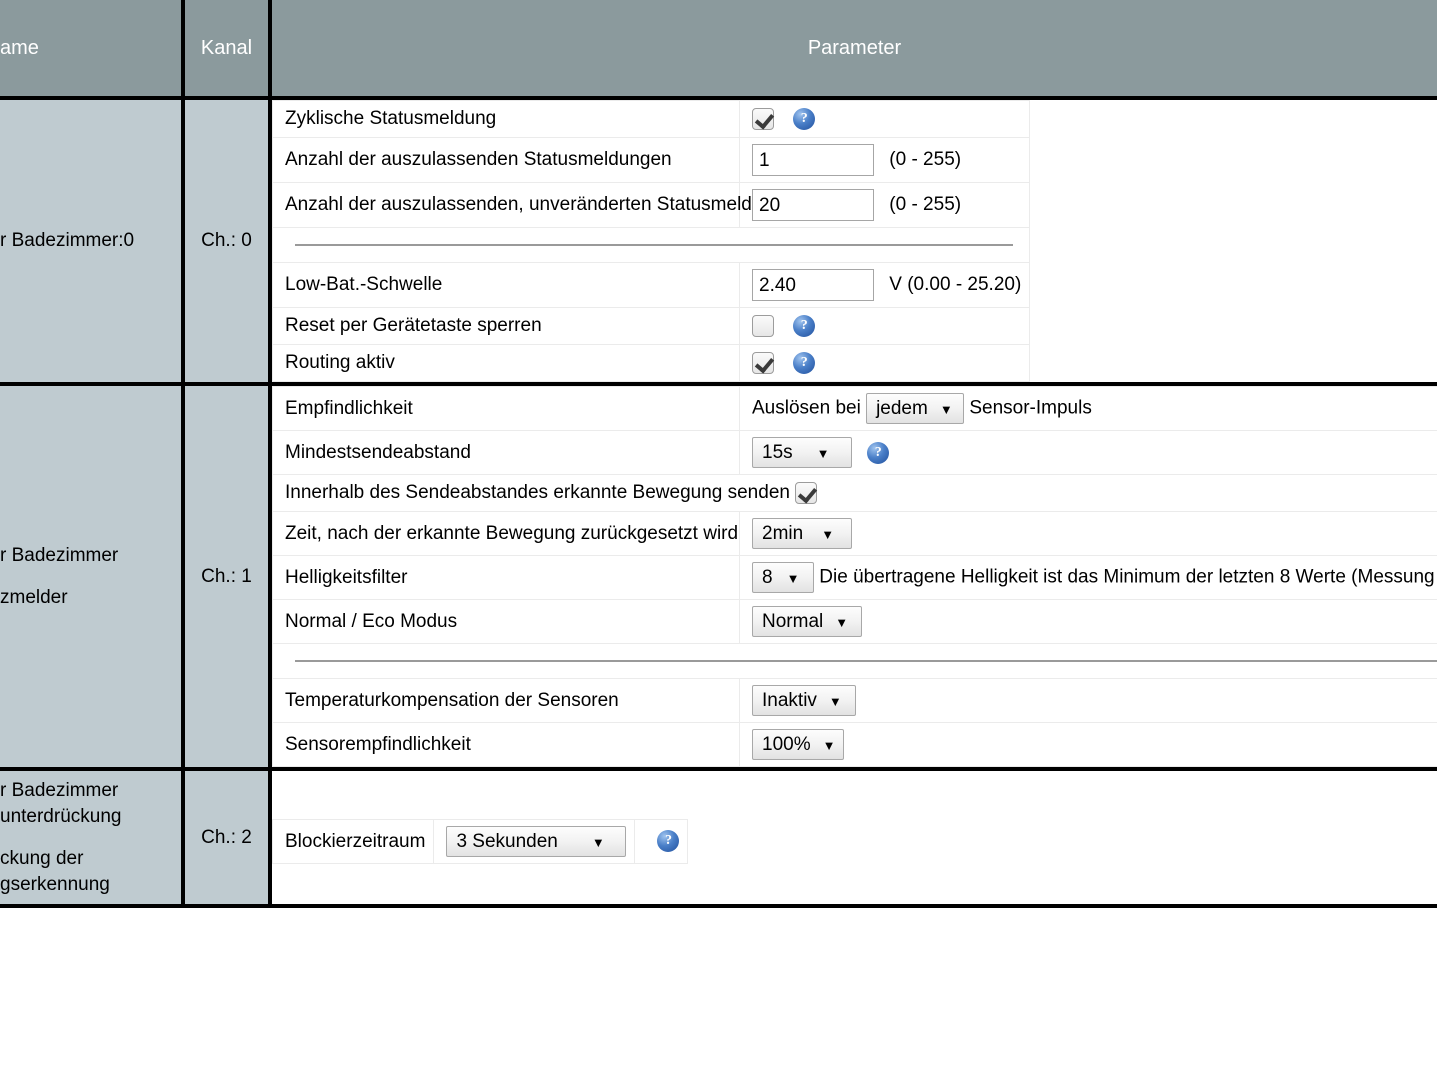 The width and height of the screenshot is (1437, 1089). Describe the element at coordinates (955, 284) in the screenshot. I see `param-range-hint: V (0.00 - 25.20)` at that location.